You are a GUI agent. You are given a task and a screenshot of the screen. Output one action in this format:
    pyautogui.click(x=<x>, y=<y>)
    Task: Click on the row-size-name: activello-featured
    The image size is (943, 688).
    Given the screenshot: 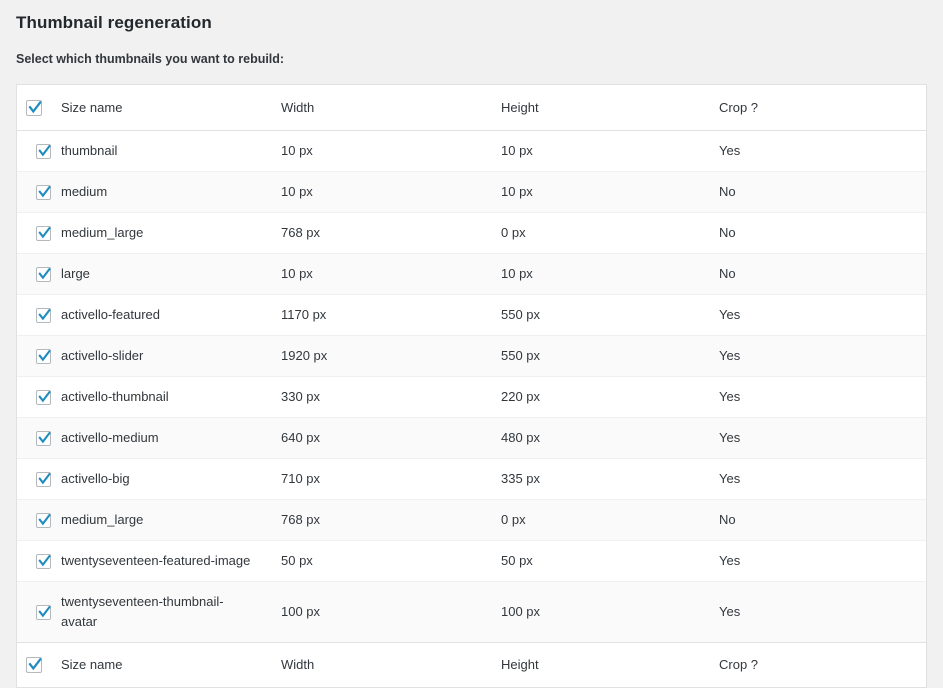 What is the action you would take?
    pyautogui.click(x=170, y=314)
    